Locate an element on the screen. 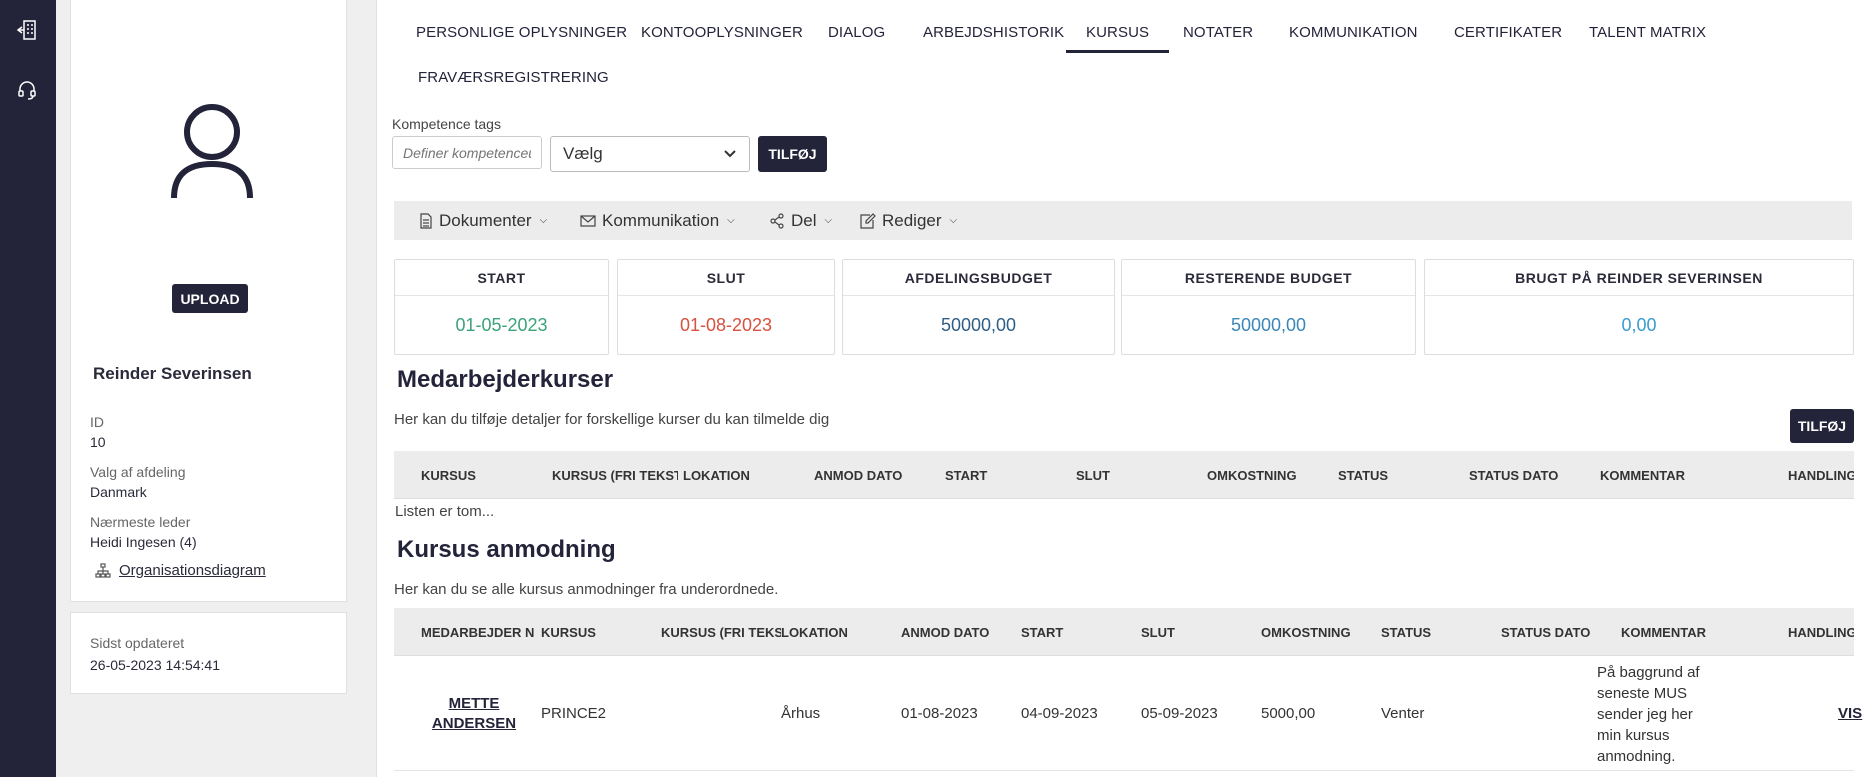 The height and width of the screenshot is (777, 1875). cell-cost: 5000,00 is located at coordinates (1288, 713).